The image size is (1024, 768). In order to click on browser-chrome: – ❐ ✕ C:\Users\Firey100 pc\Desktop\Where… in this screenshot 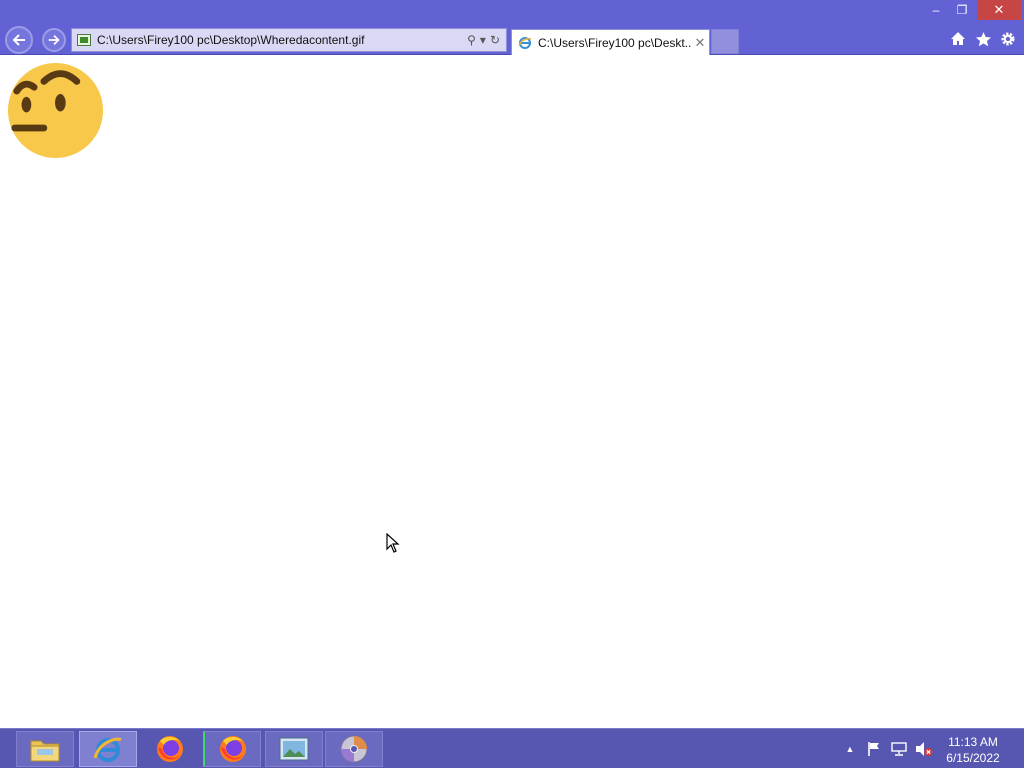, I will do `click(512, 27)`.